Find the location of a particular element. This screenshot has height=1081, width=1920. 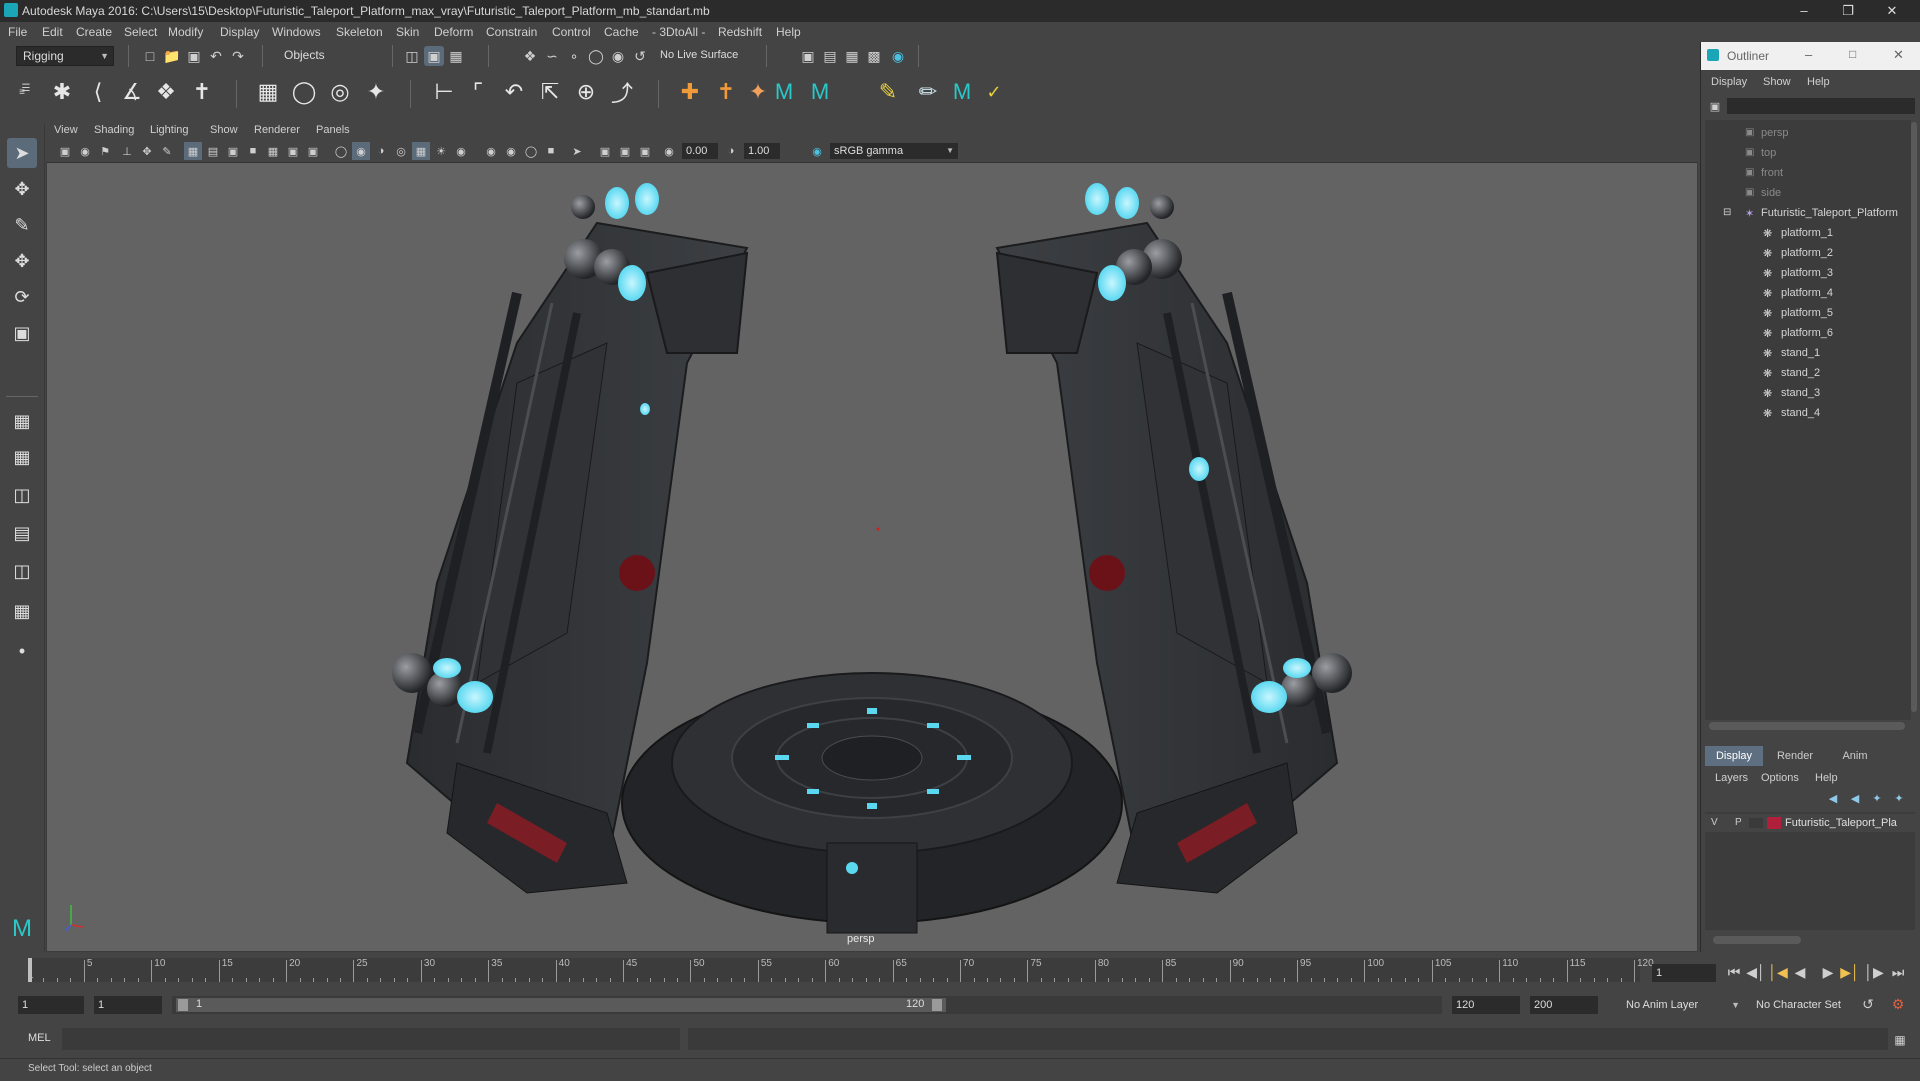

smooth-shade-icon: ◉ is located at coordinates (361, 151).